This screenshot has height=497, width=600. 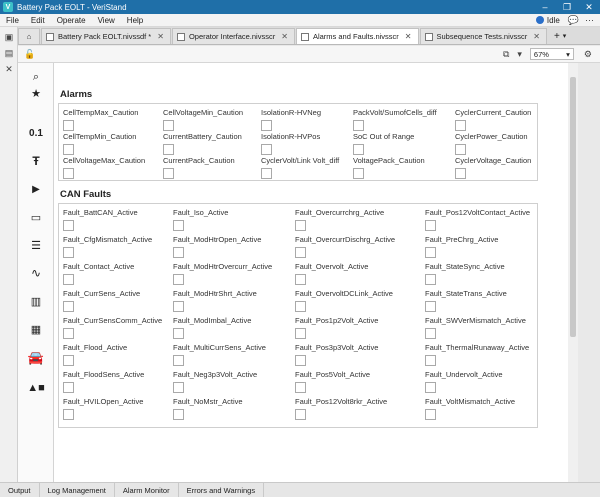 What do you see at coordinates (589, 20) in the screenshot?
I see `options-icon: ⋯` at bounding box center [589, 20].